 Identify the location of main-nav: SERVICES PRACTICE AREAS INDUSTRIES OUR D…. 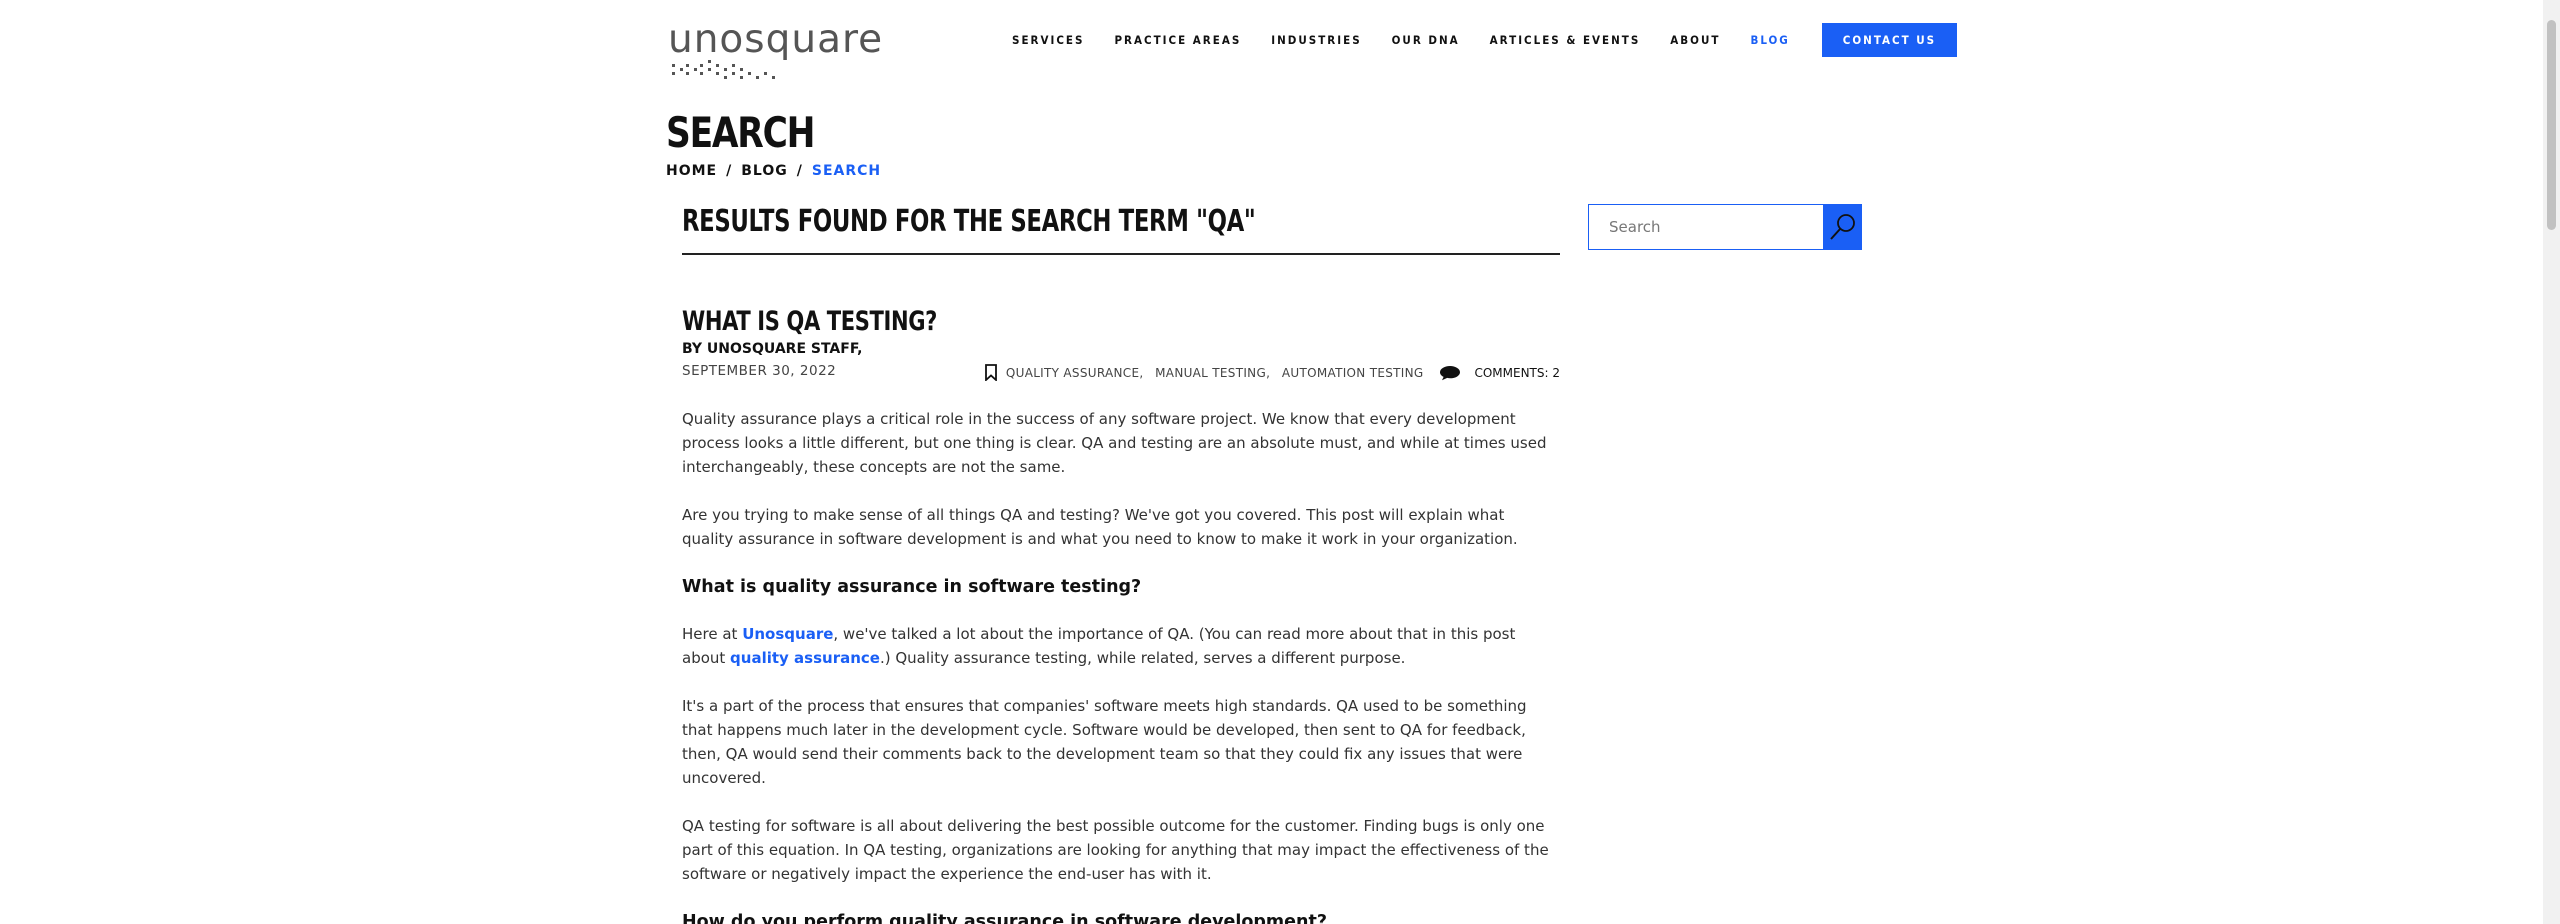
(1485, 40).